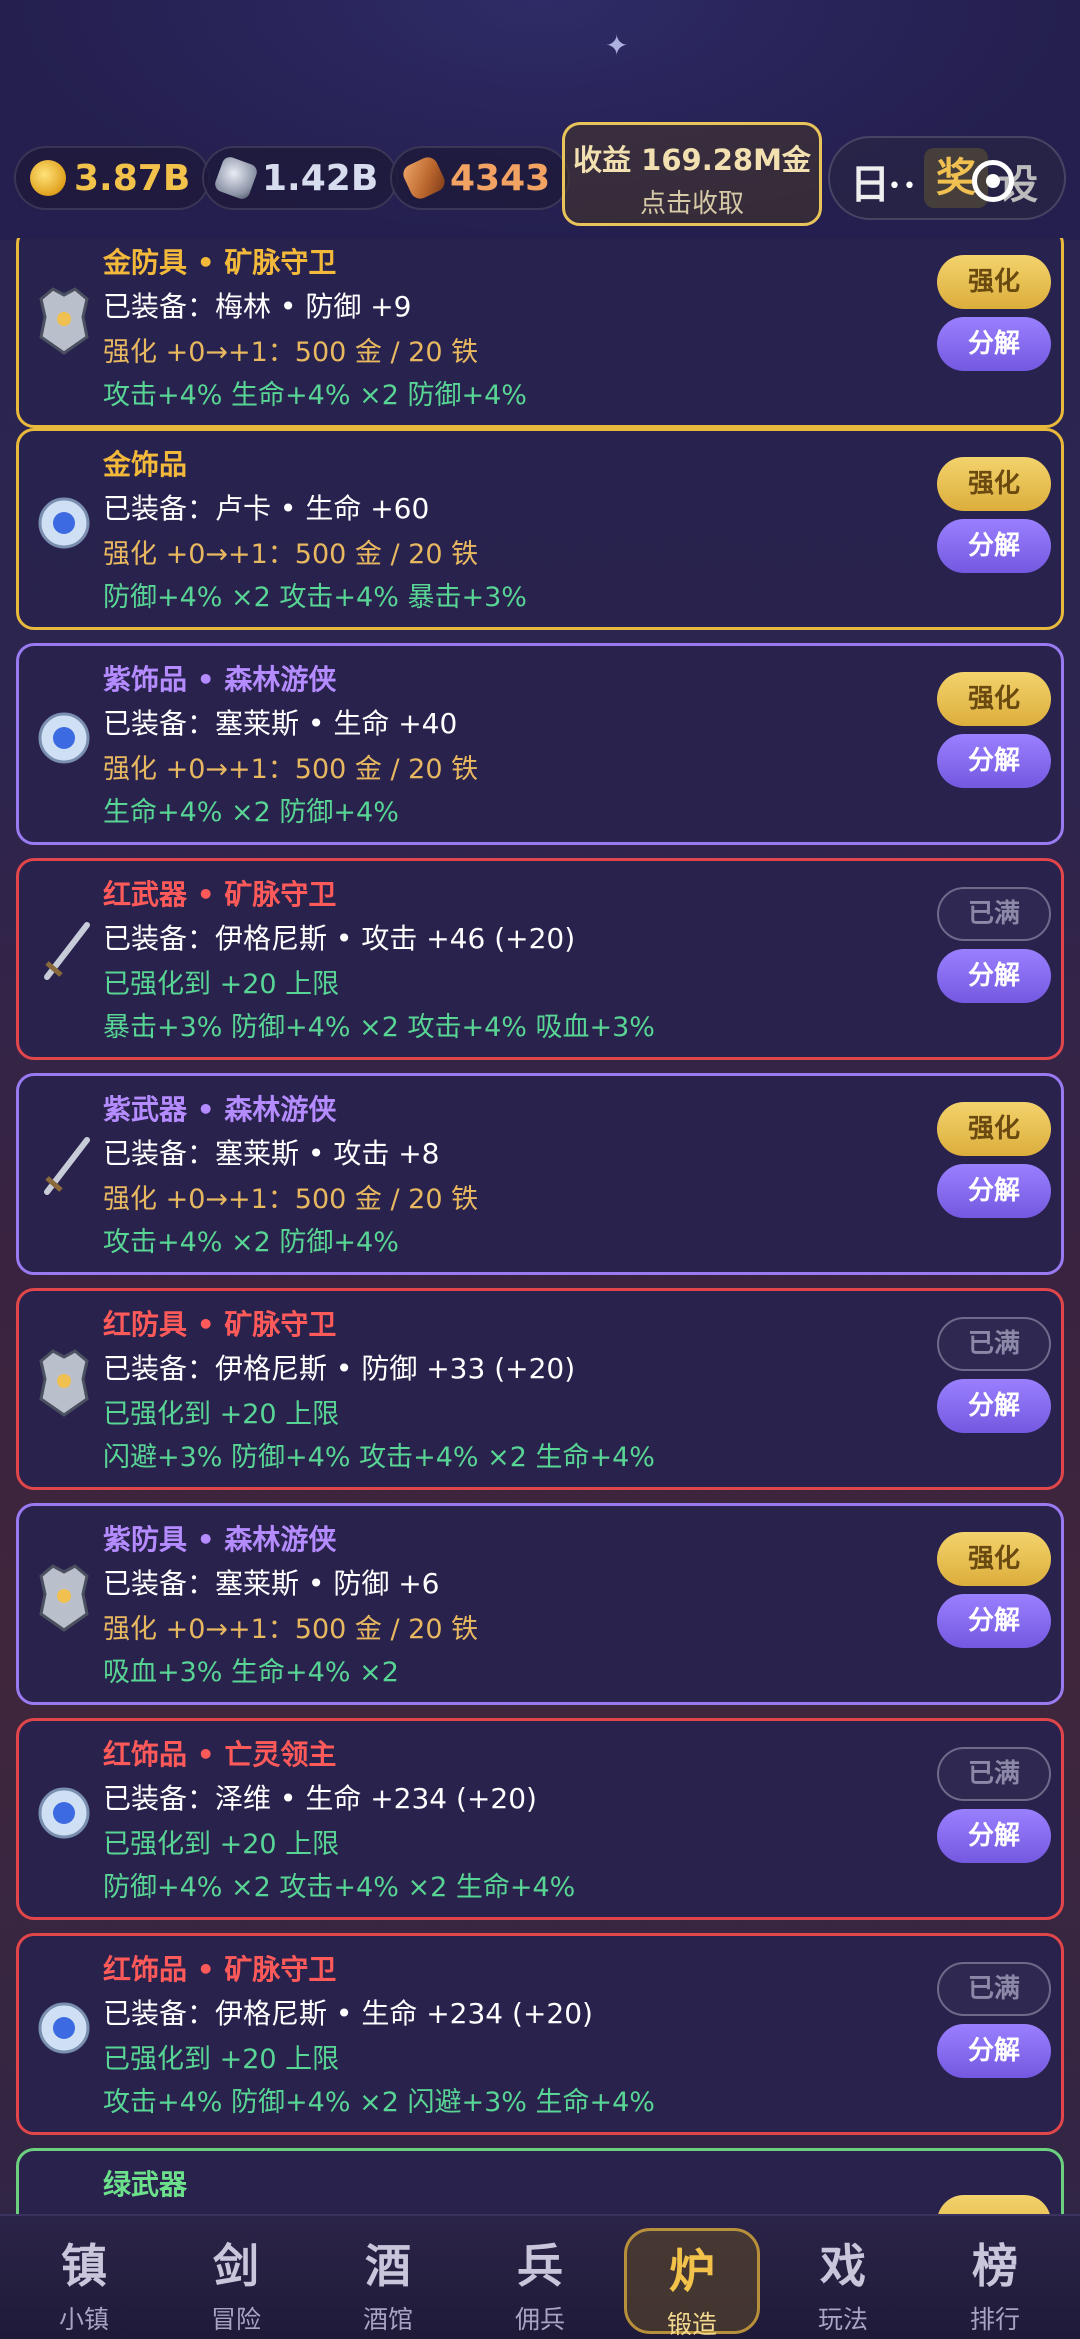 This screenshot has width=1080, height=2339. I want to click on nav-town: 镇 小镇, so click(84, 2277).